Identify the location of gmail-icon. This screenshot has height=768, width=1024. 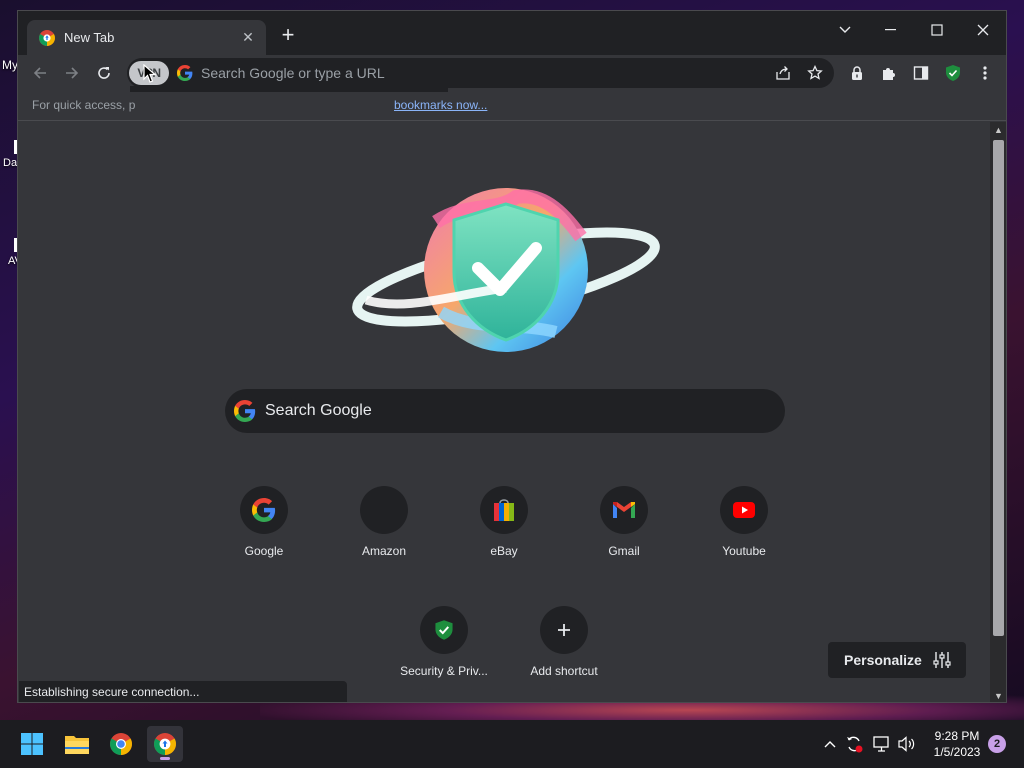
(624, 510).